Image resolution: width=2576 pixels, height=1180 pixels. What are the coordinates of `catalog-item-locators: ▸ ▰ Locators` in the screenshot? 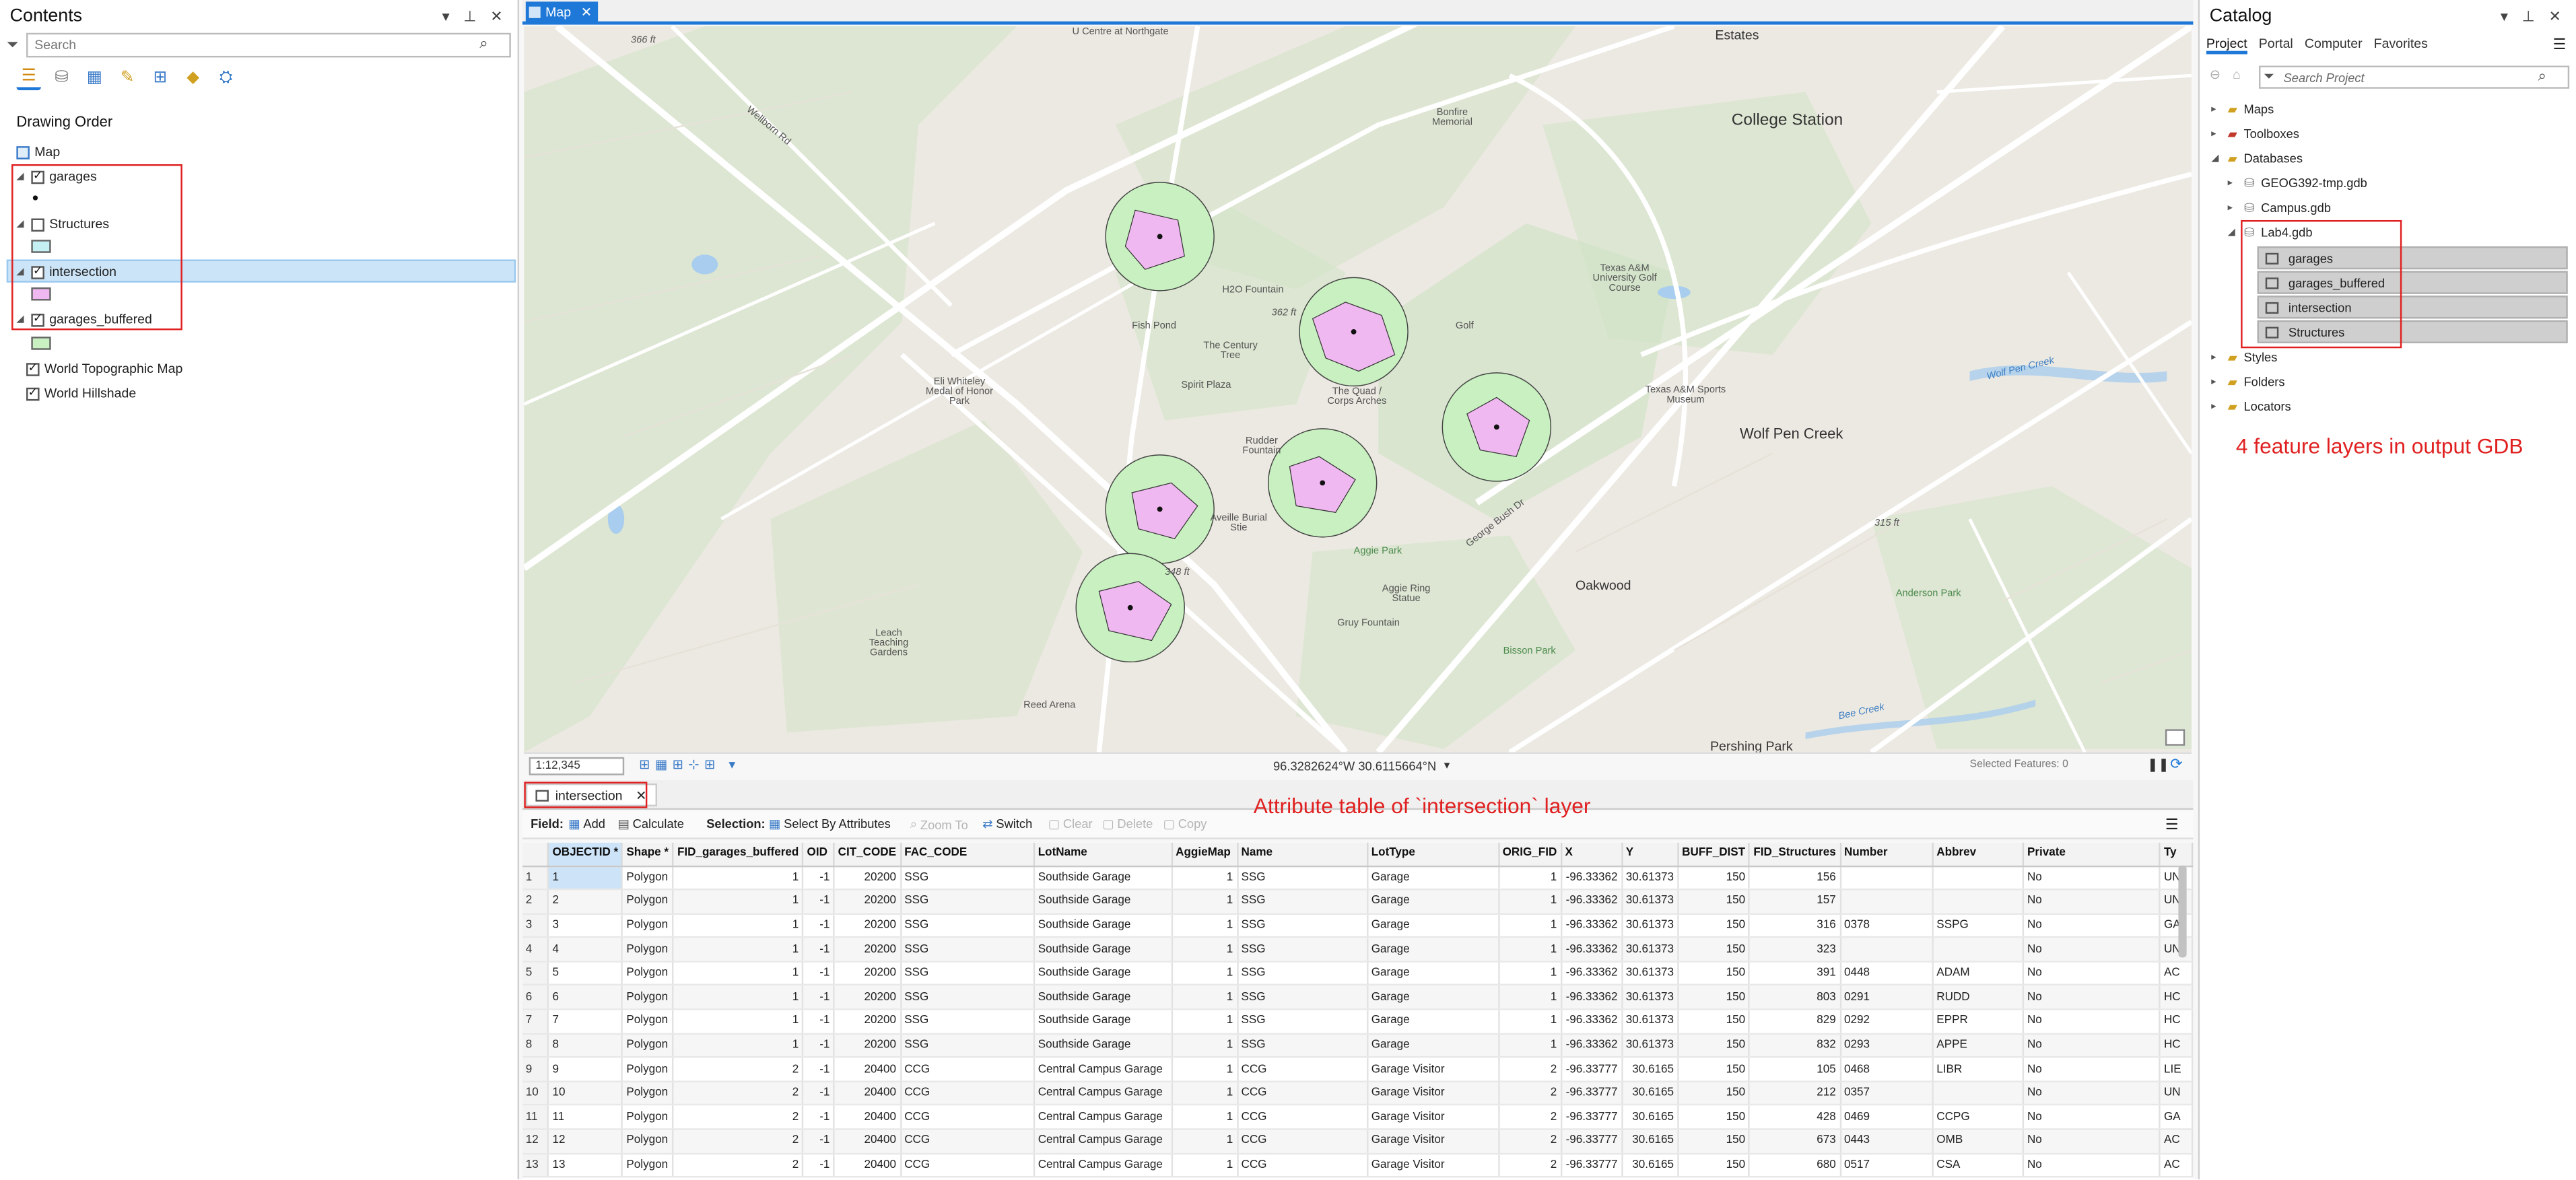 It's located at (2251, 406).